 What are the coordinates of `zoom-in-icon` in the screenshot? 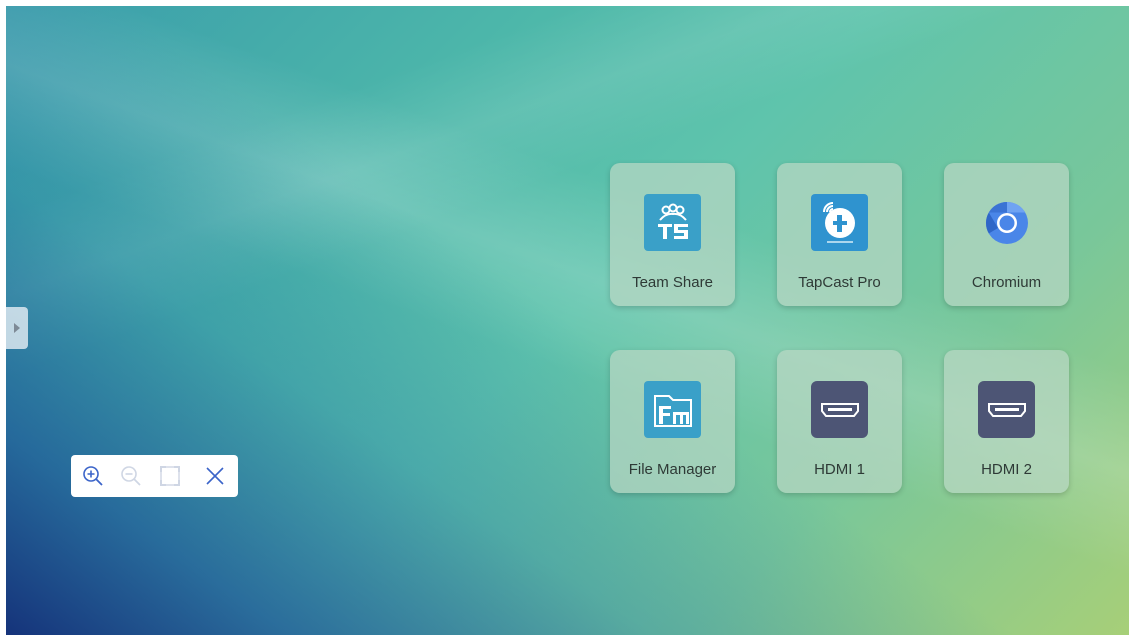 It's located at (93, 476).